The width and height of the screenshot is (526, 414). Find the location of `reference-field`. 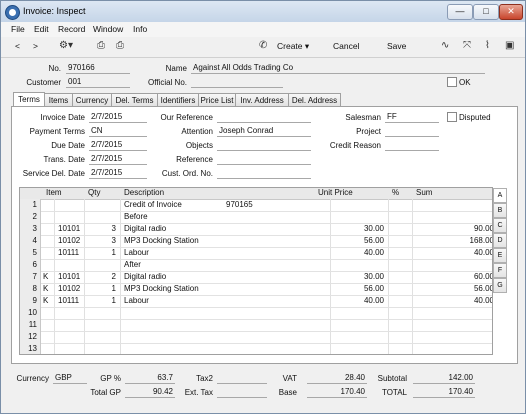

reference-field is located at coordinates (264, 159).